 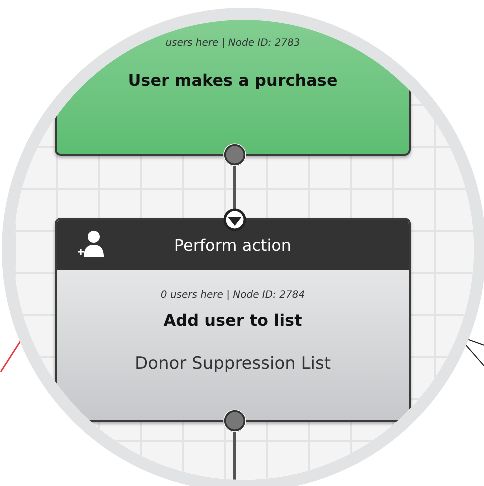 I want to click on node-meta: 0 users here | Node ID: 2784, so click(x=233, y=295).